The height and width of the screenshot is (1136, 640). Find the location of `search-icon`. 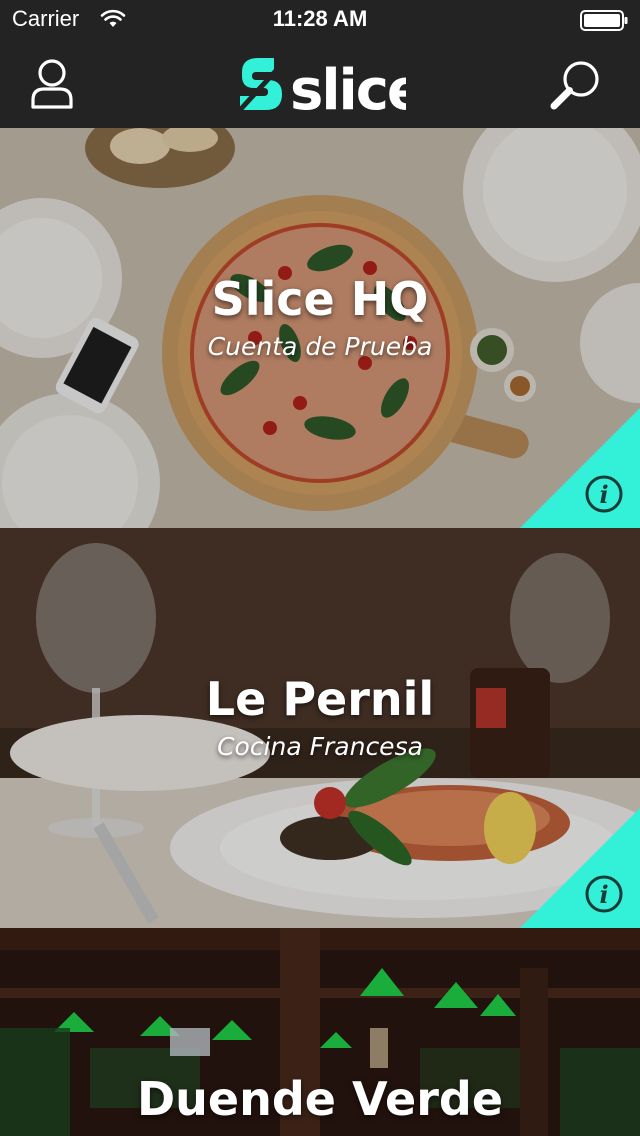

search-icon is located at coordinates (576, 84).